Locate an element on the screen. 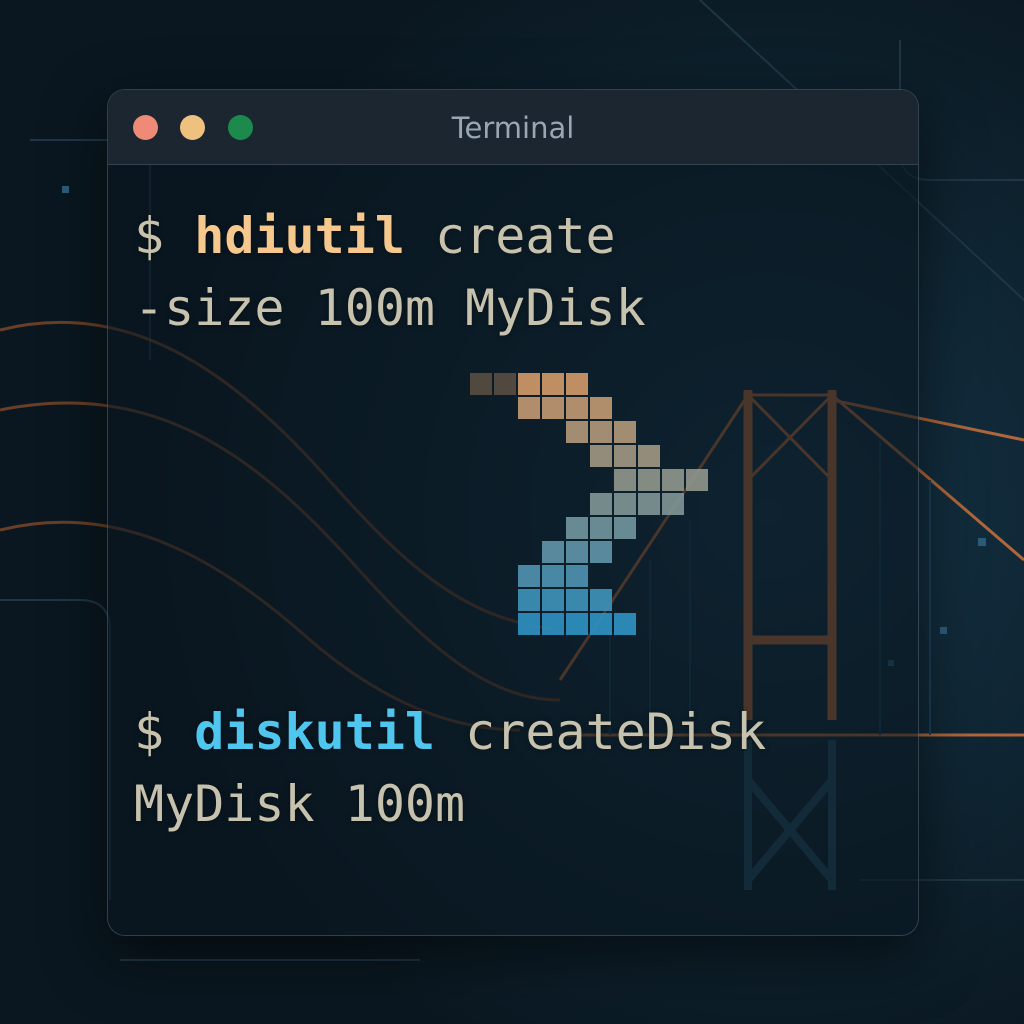 This screenshot has width=1024, height=1024. command-args-continued: -size 100m MyDisk is located at coordinates (390, 308).